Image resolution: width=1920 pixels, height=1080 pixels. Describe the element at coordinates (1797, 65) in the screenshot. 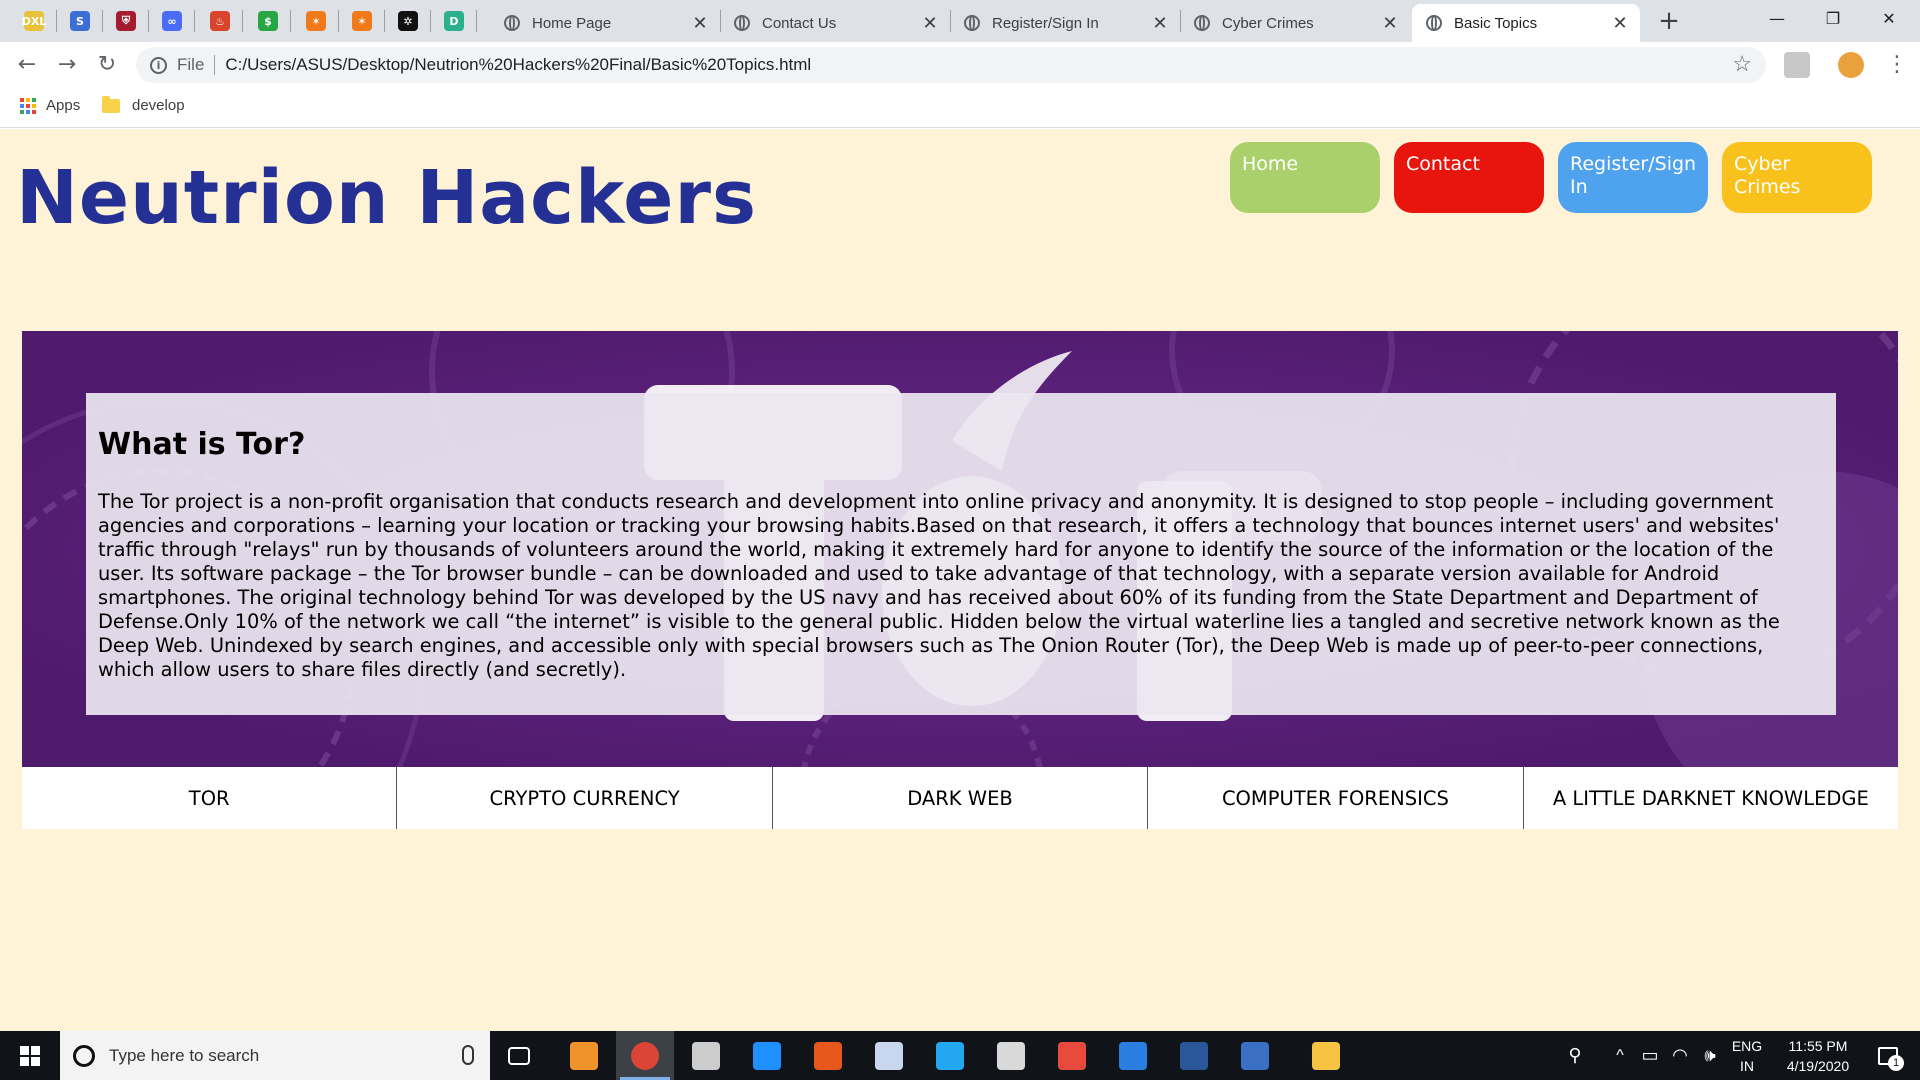

I see `pdf-extension-icon` at that location.